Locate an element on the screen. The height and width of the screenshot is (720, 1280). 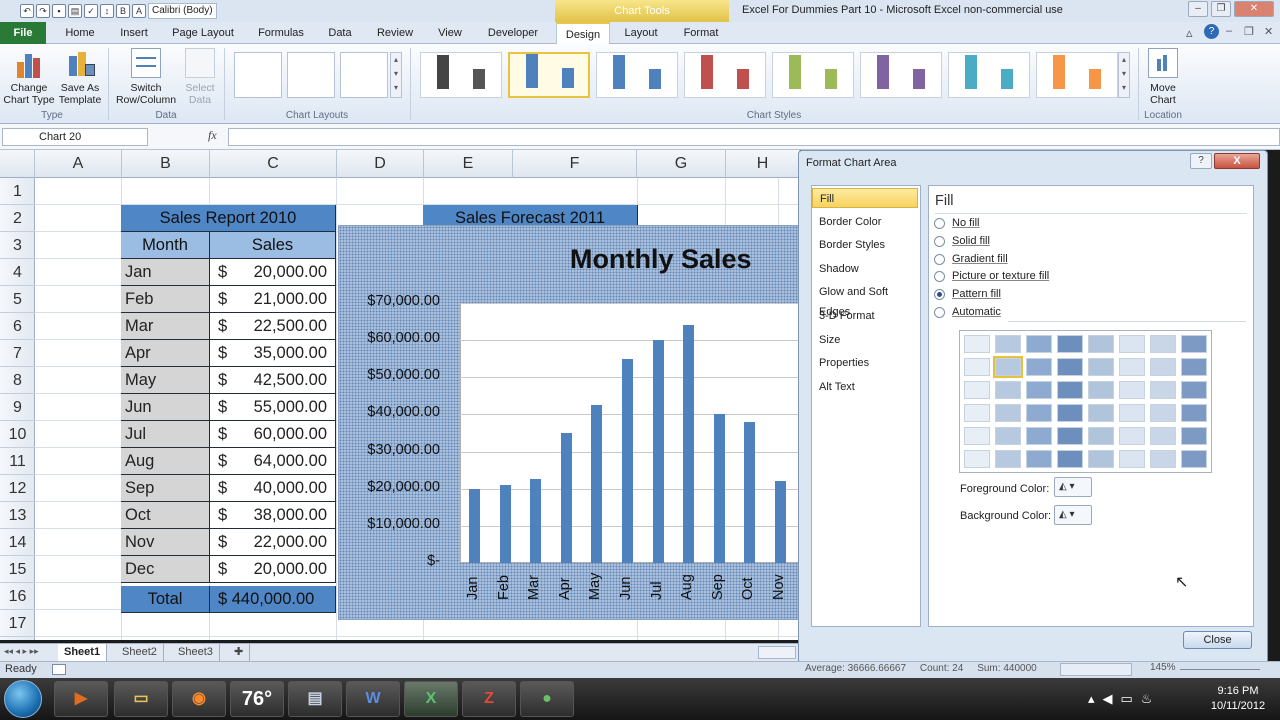
tab-developer: Developer is located at coordinates (513, 33).